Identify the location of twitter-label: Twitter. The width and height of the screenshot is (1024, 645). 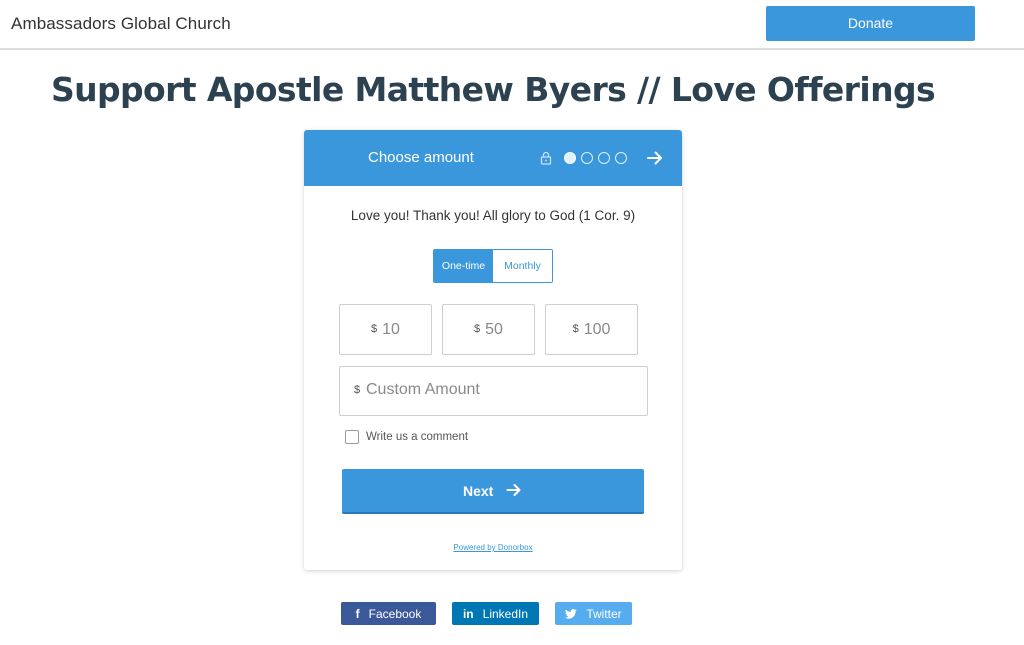
(604, 613).